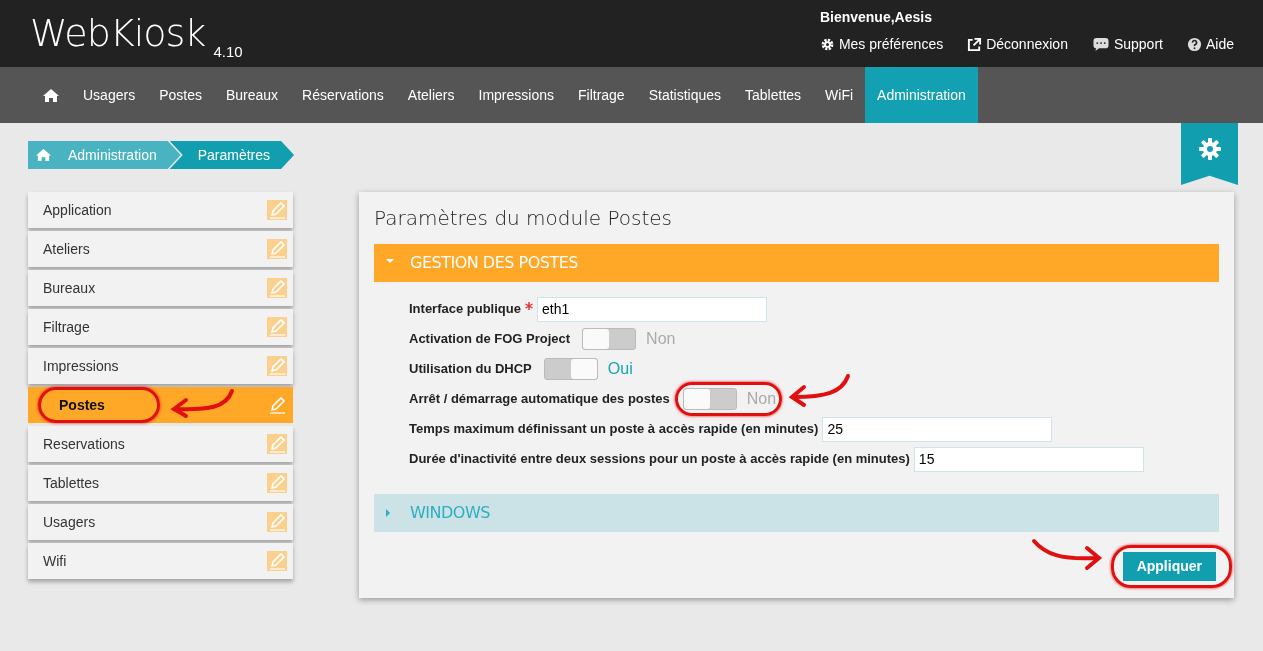 Image resolution: width=1263 pixels, height=651 pixels. What do you see at coordinates (160, 288) in the screenshot?
I see `sidebar-item: Bureaux` at bounding box center [160, 288].